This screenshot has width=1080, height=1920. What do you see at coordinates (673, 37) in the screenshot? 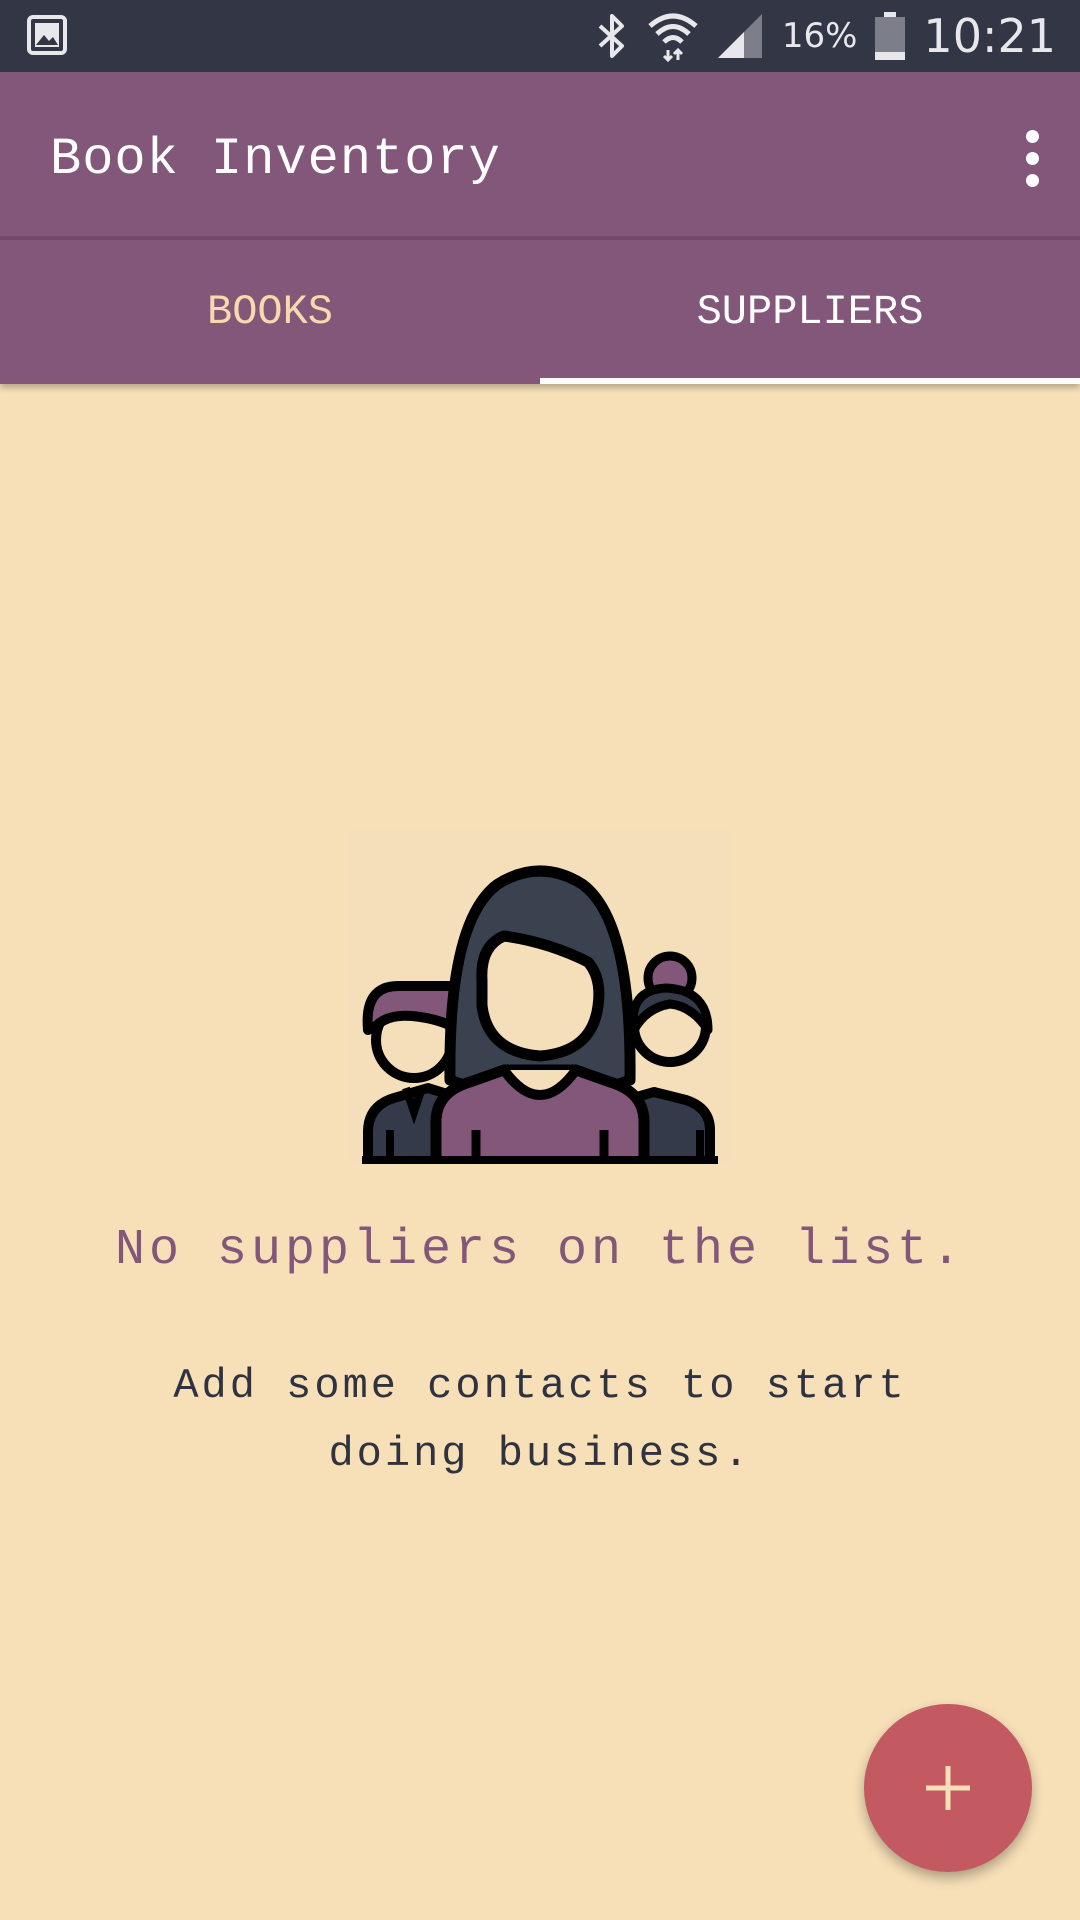
I see `wifi-icon` at bounding box center [673, 37].